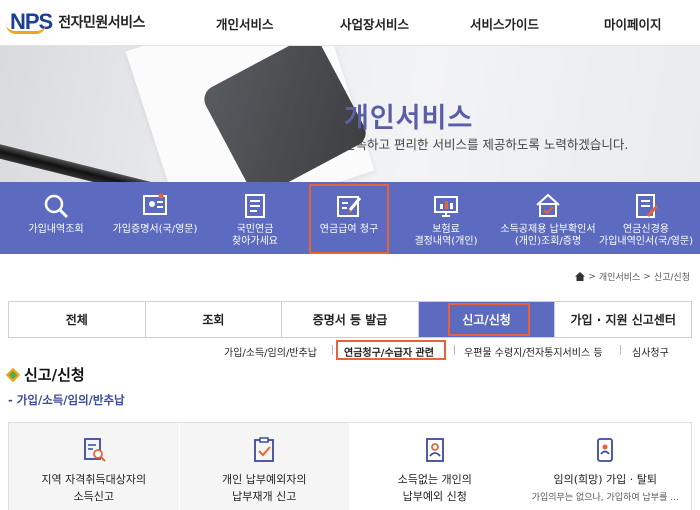 Image resolution: width=700 pixels, height=510 pixels. I want to click on search-icon, so click(56, 206).